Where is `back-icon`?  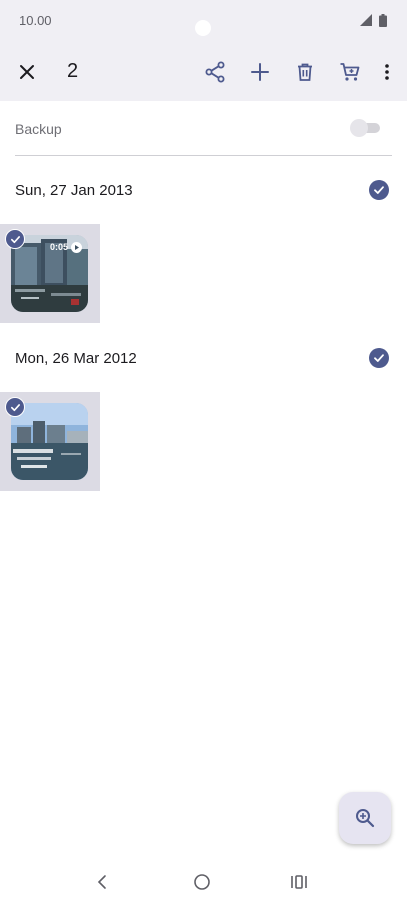 back-icon is located at coordinates (101, 882).